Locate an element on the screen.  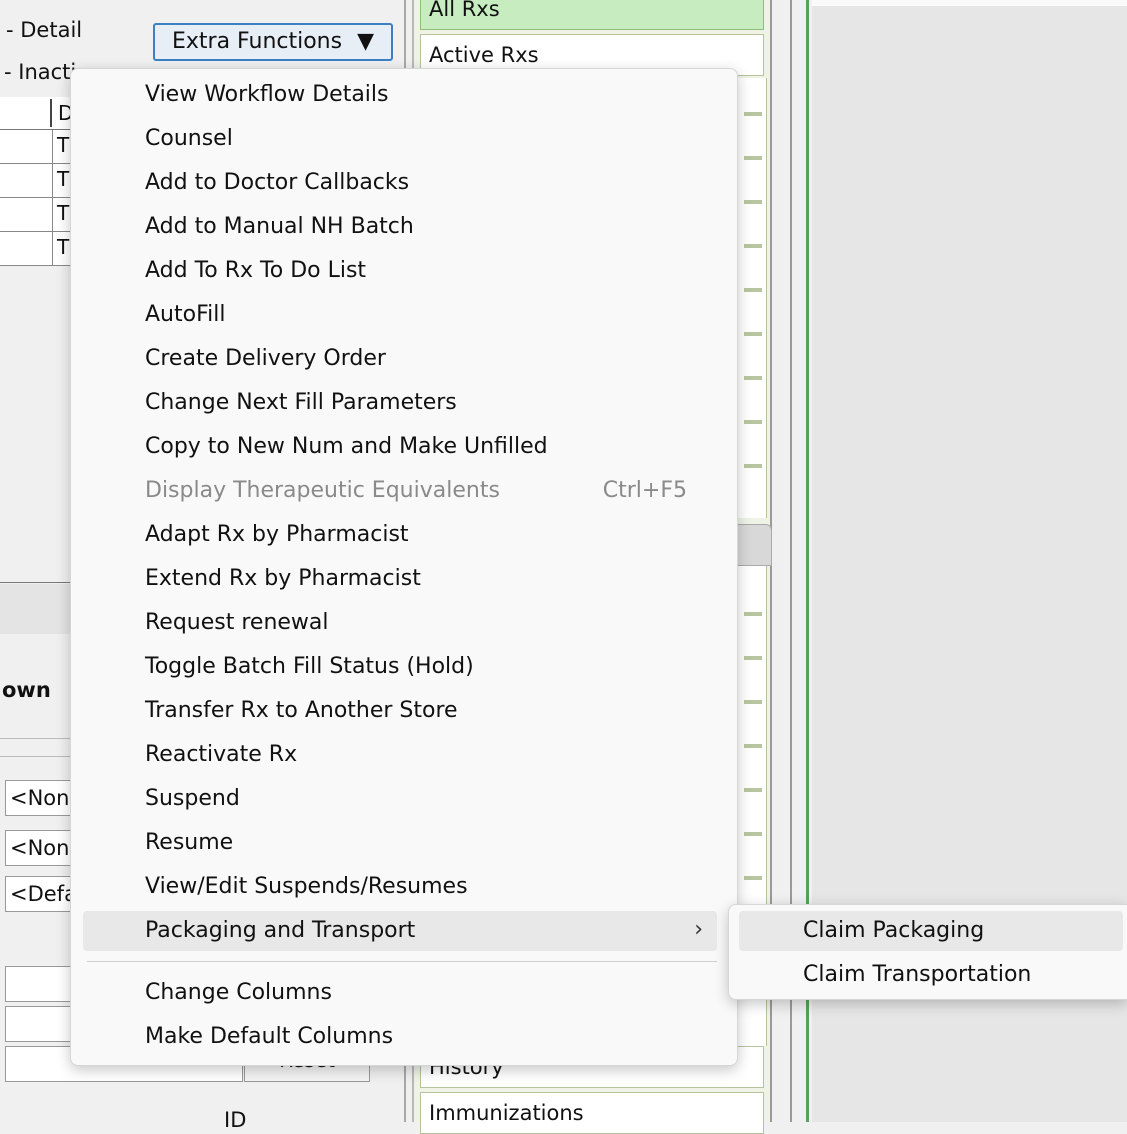
extra-functions-button: Extra Functions ▼ is located at coordinates (273, 42).